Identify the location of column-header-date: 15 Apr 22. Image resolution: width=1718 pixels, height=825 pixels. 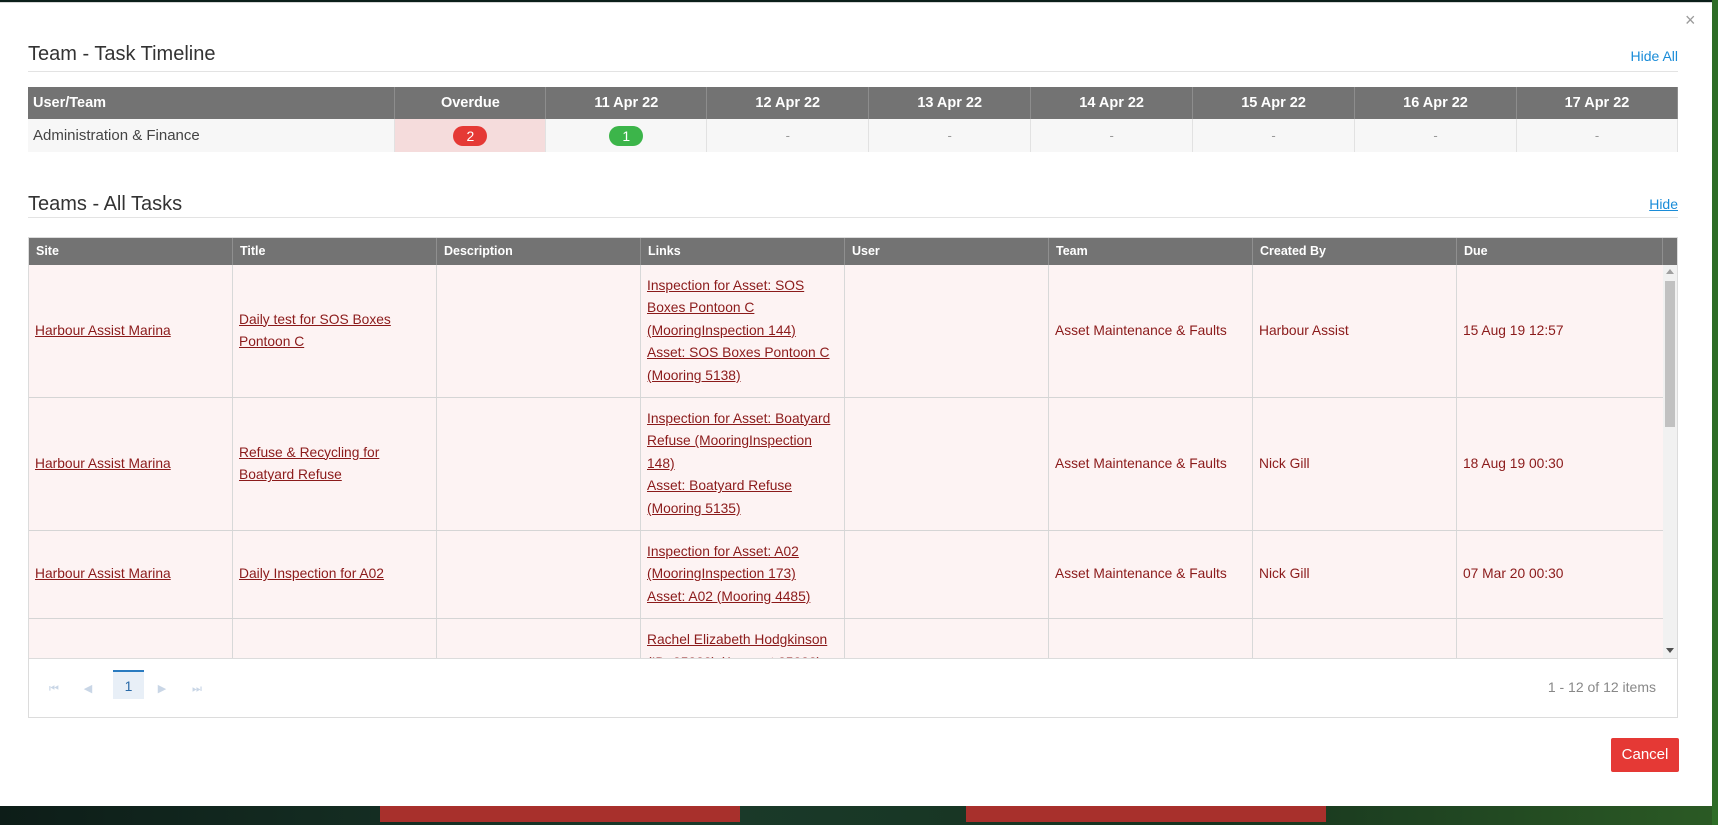
(1274, 103).